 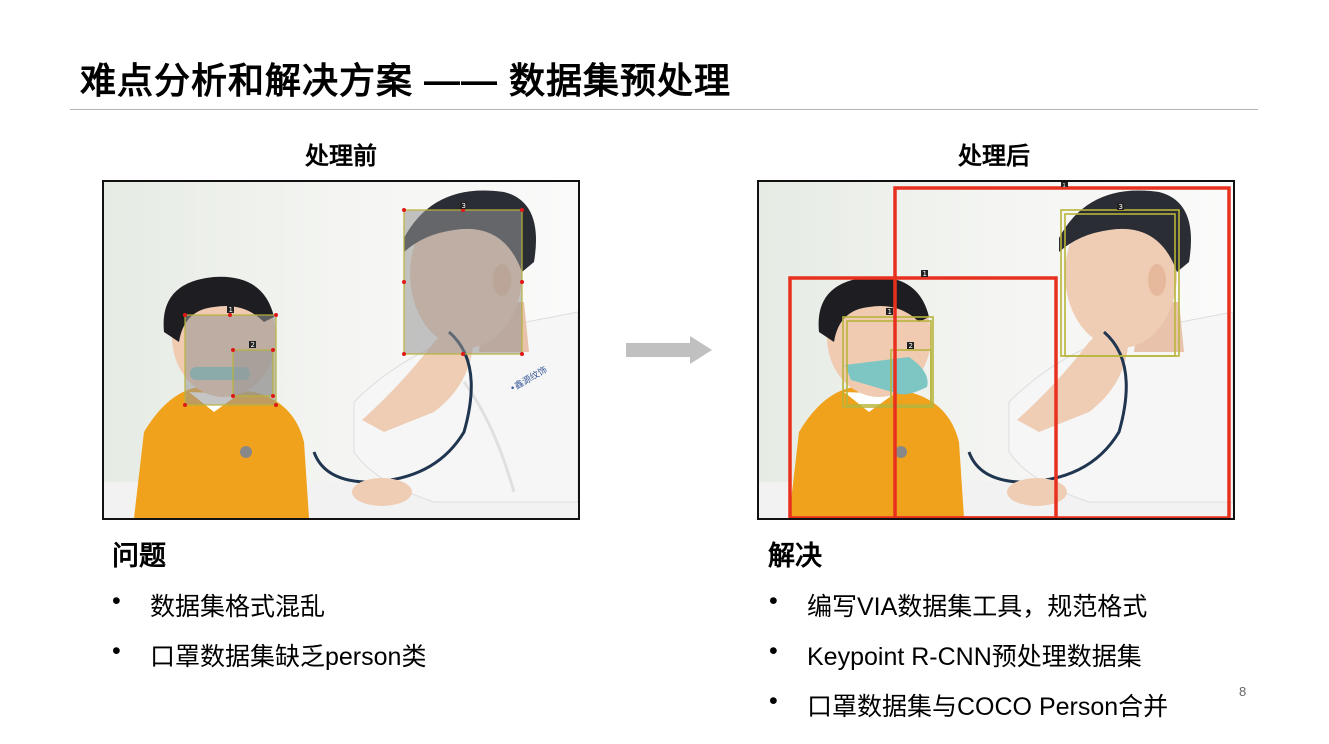 I want to click on before-caption: 处理前, so click(x=341, y=156).